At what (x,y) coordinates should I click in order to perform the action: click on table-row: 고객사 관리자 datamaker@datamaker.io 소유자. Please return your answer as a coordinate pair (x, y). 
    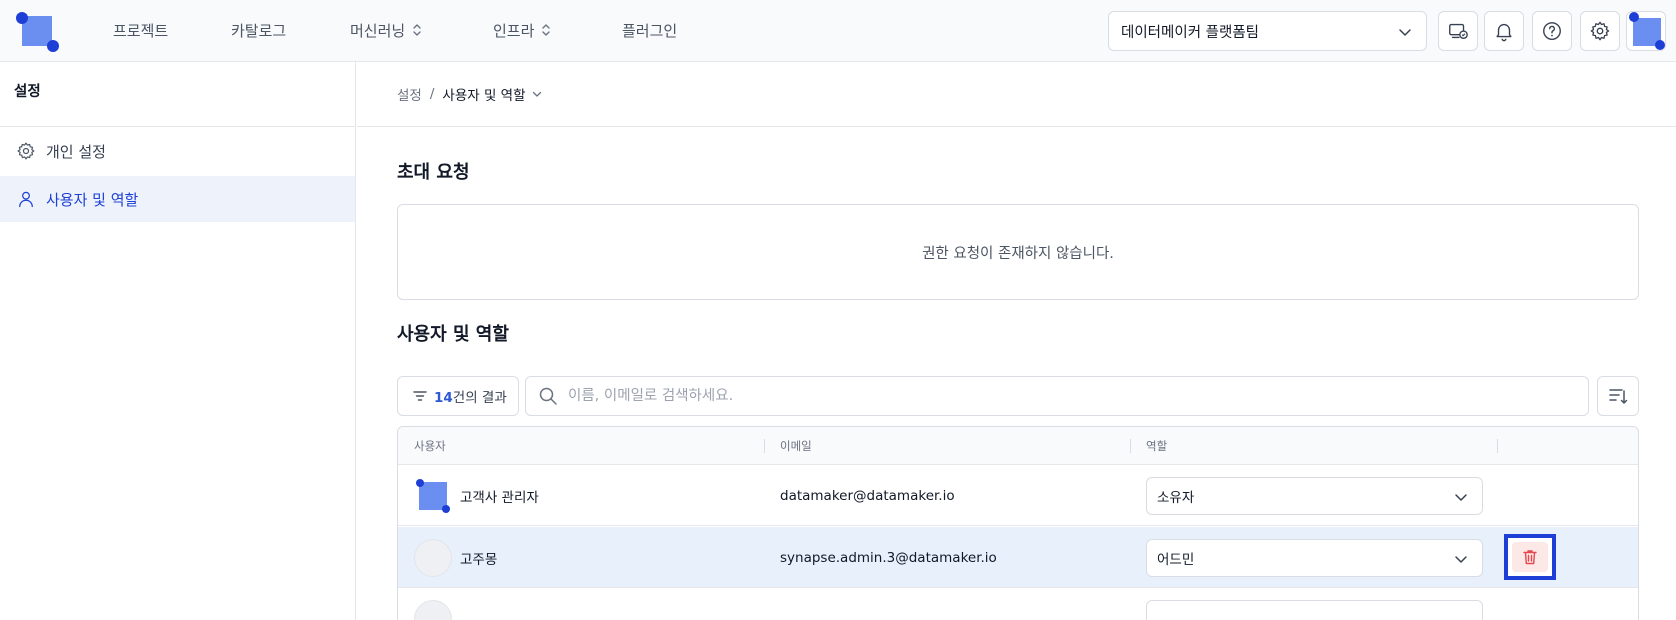
    Looking at the image, I should click on (1018, 495).